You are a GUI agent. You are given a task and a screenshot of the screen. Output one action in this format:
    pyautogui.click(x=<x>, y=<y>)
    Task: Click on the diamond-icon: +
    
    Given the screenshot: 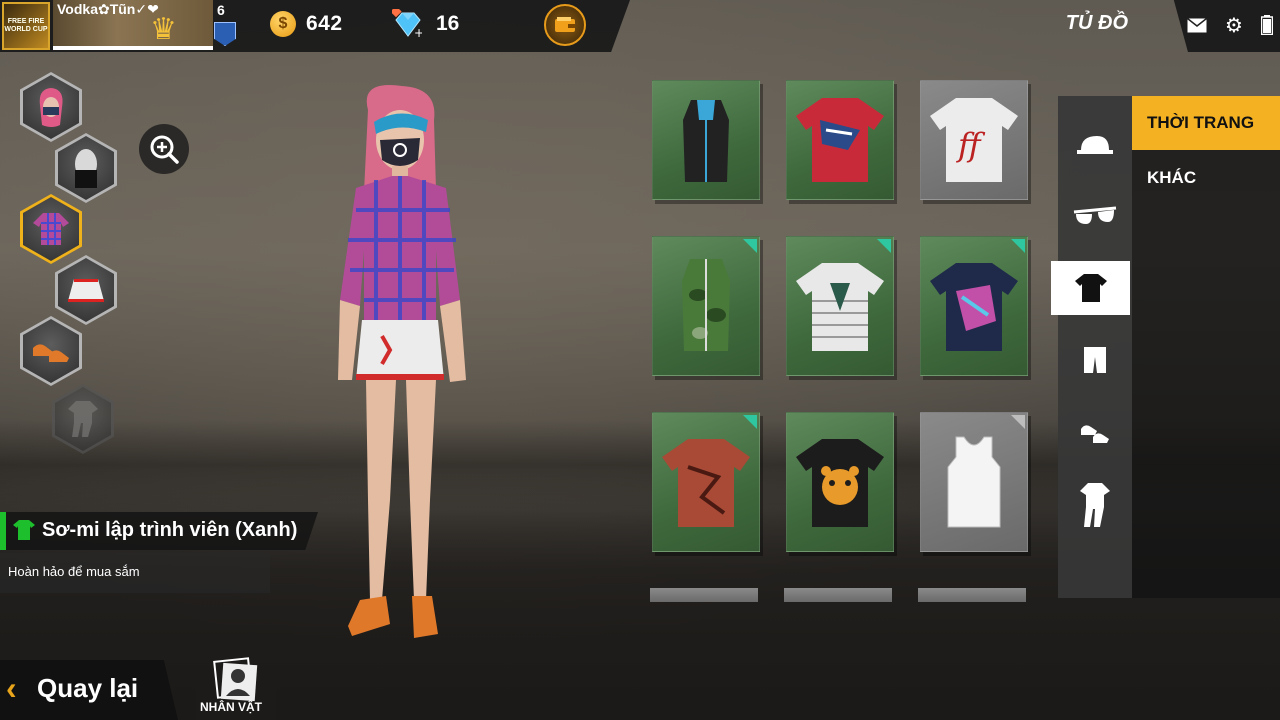 What is the action you would take?
    pyautogui.click(x=407, y=22)
    